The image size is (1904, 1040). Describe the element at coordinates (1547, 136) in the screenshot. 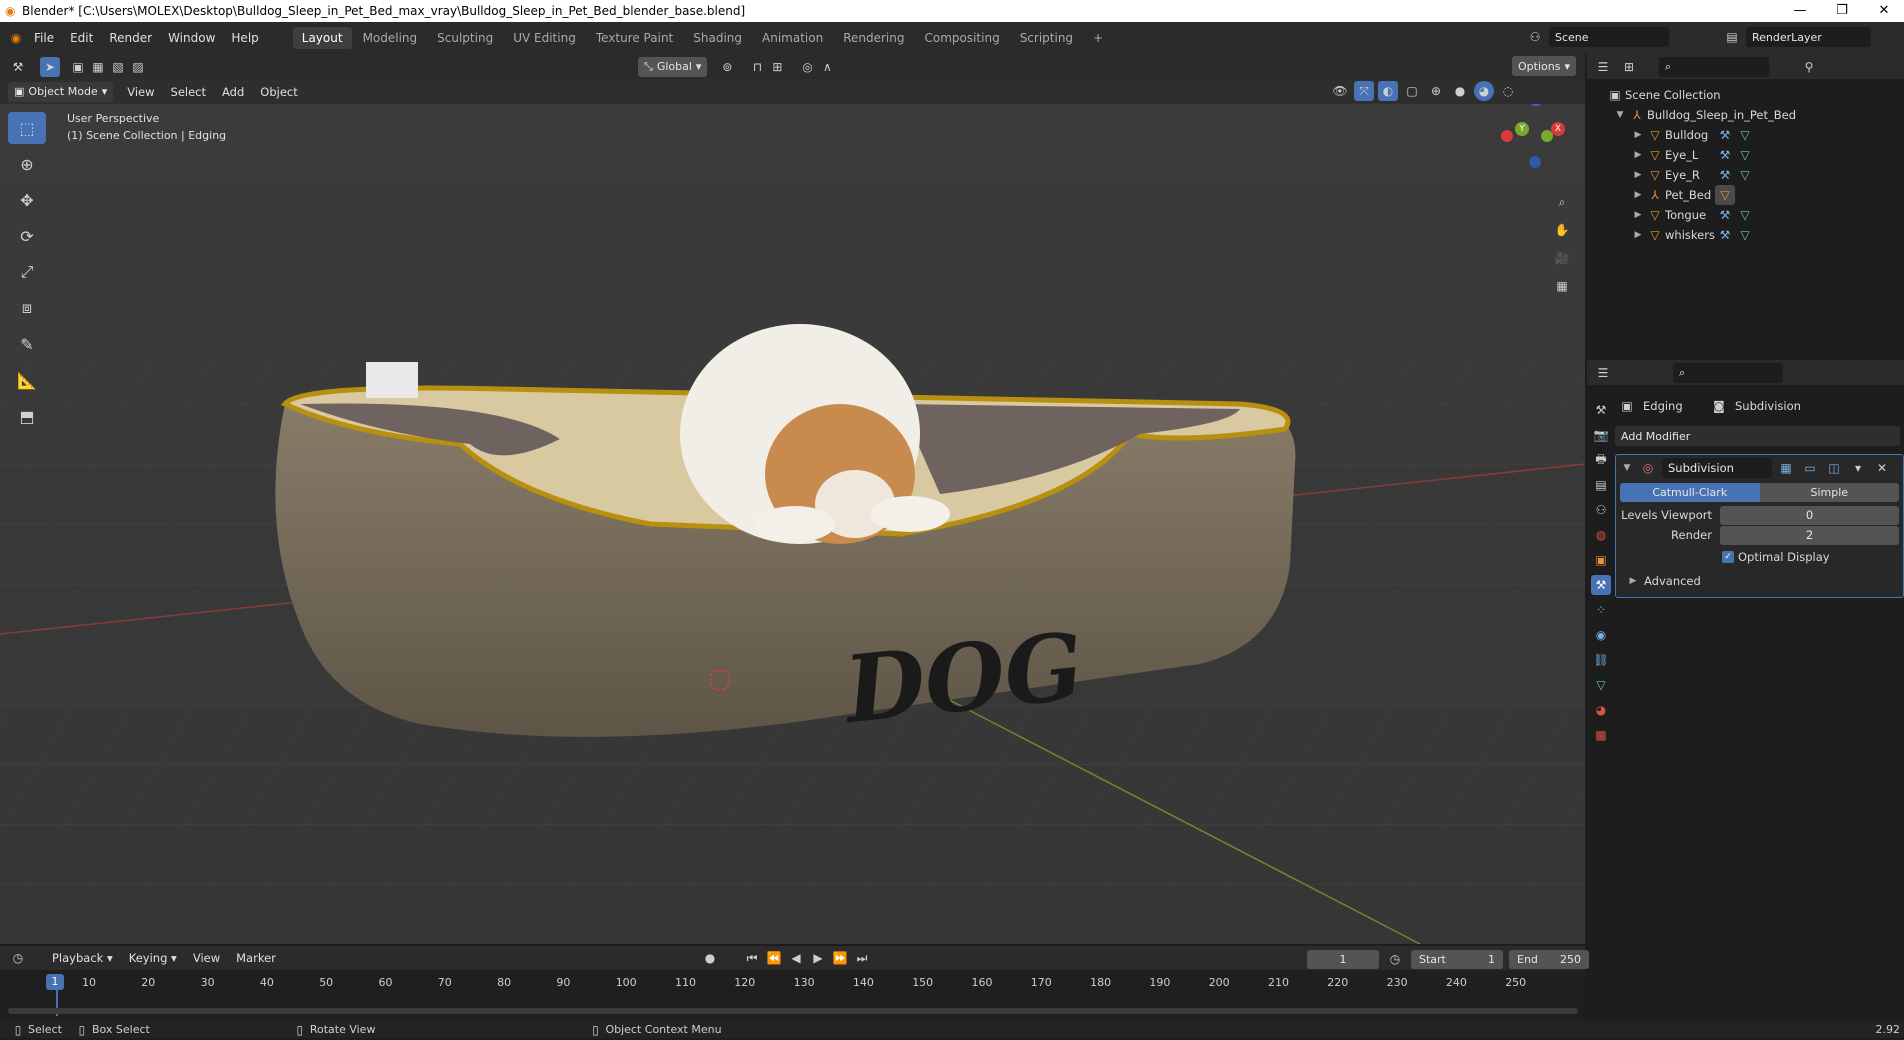

I see `gizmo-neg-y` at that location.